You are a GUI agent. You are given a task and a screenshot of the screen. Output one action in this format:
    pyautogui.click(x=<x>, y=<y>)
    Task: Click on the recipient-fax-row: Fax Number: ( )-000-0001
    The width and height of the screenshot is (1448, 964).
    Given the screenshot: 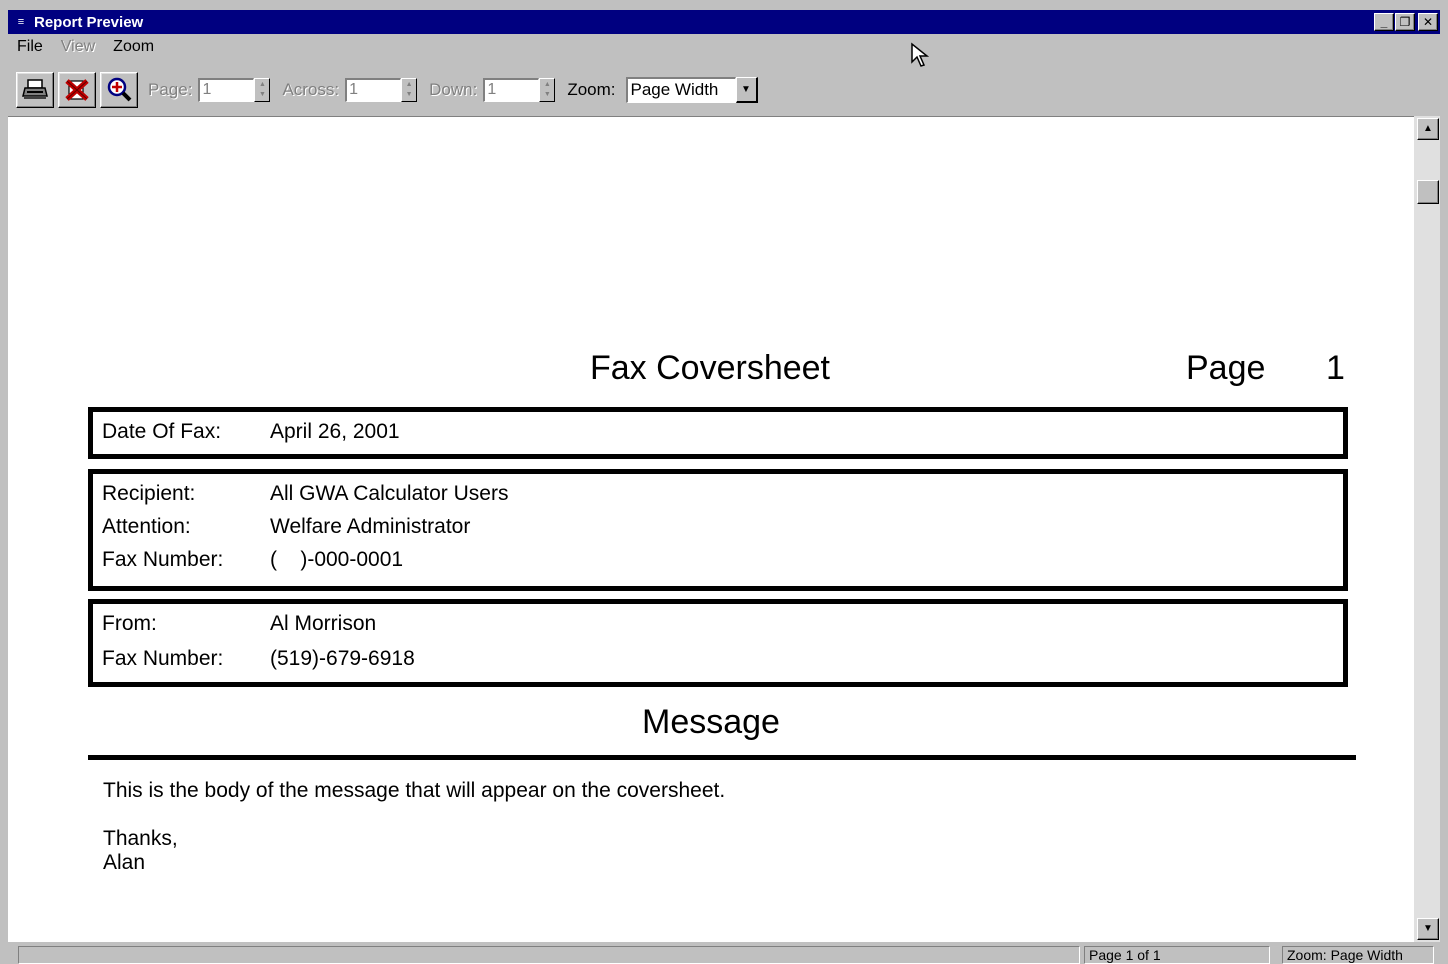 What is the action you would take?
    pyautogui.click(x=252, y=560)
    